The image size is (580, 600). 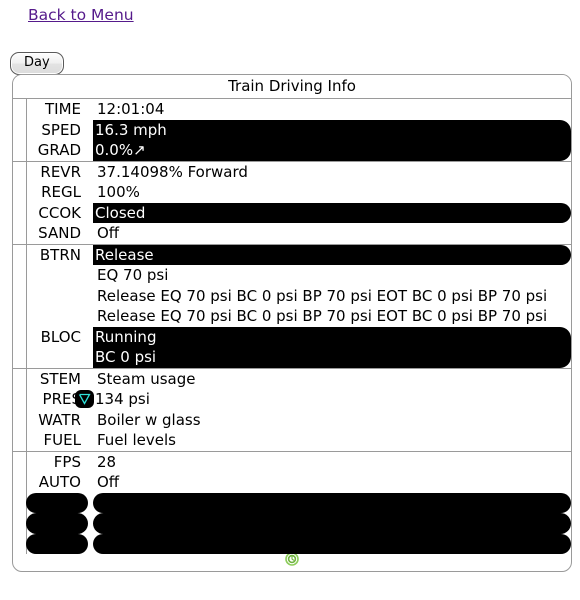 I want to click on row-value: 0.0%↗, so click(x=332, y=150).